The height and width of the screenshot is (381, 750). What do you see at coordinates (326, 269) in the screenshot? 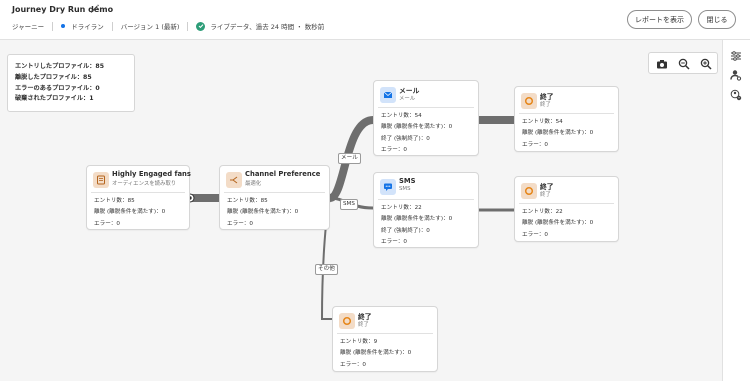
I see `branch-label-other: その他` at bounding box center [326, 269].